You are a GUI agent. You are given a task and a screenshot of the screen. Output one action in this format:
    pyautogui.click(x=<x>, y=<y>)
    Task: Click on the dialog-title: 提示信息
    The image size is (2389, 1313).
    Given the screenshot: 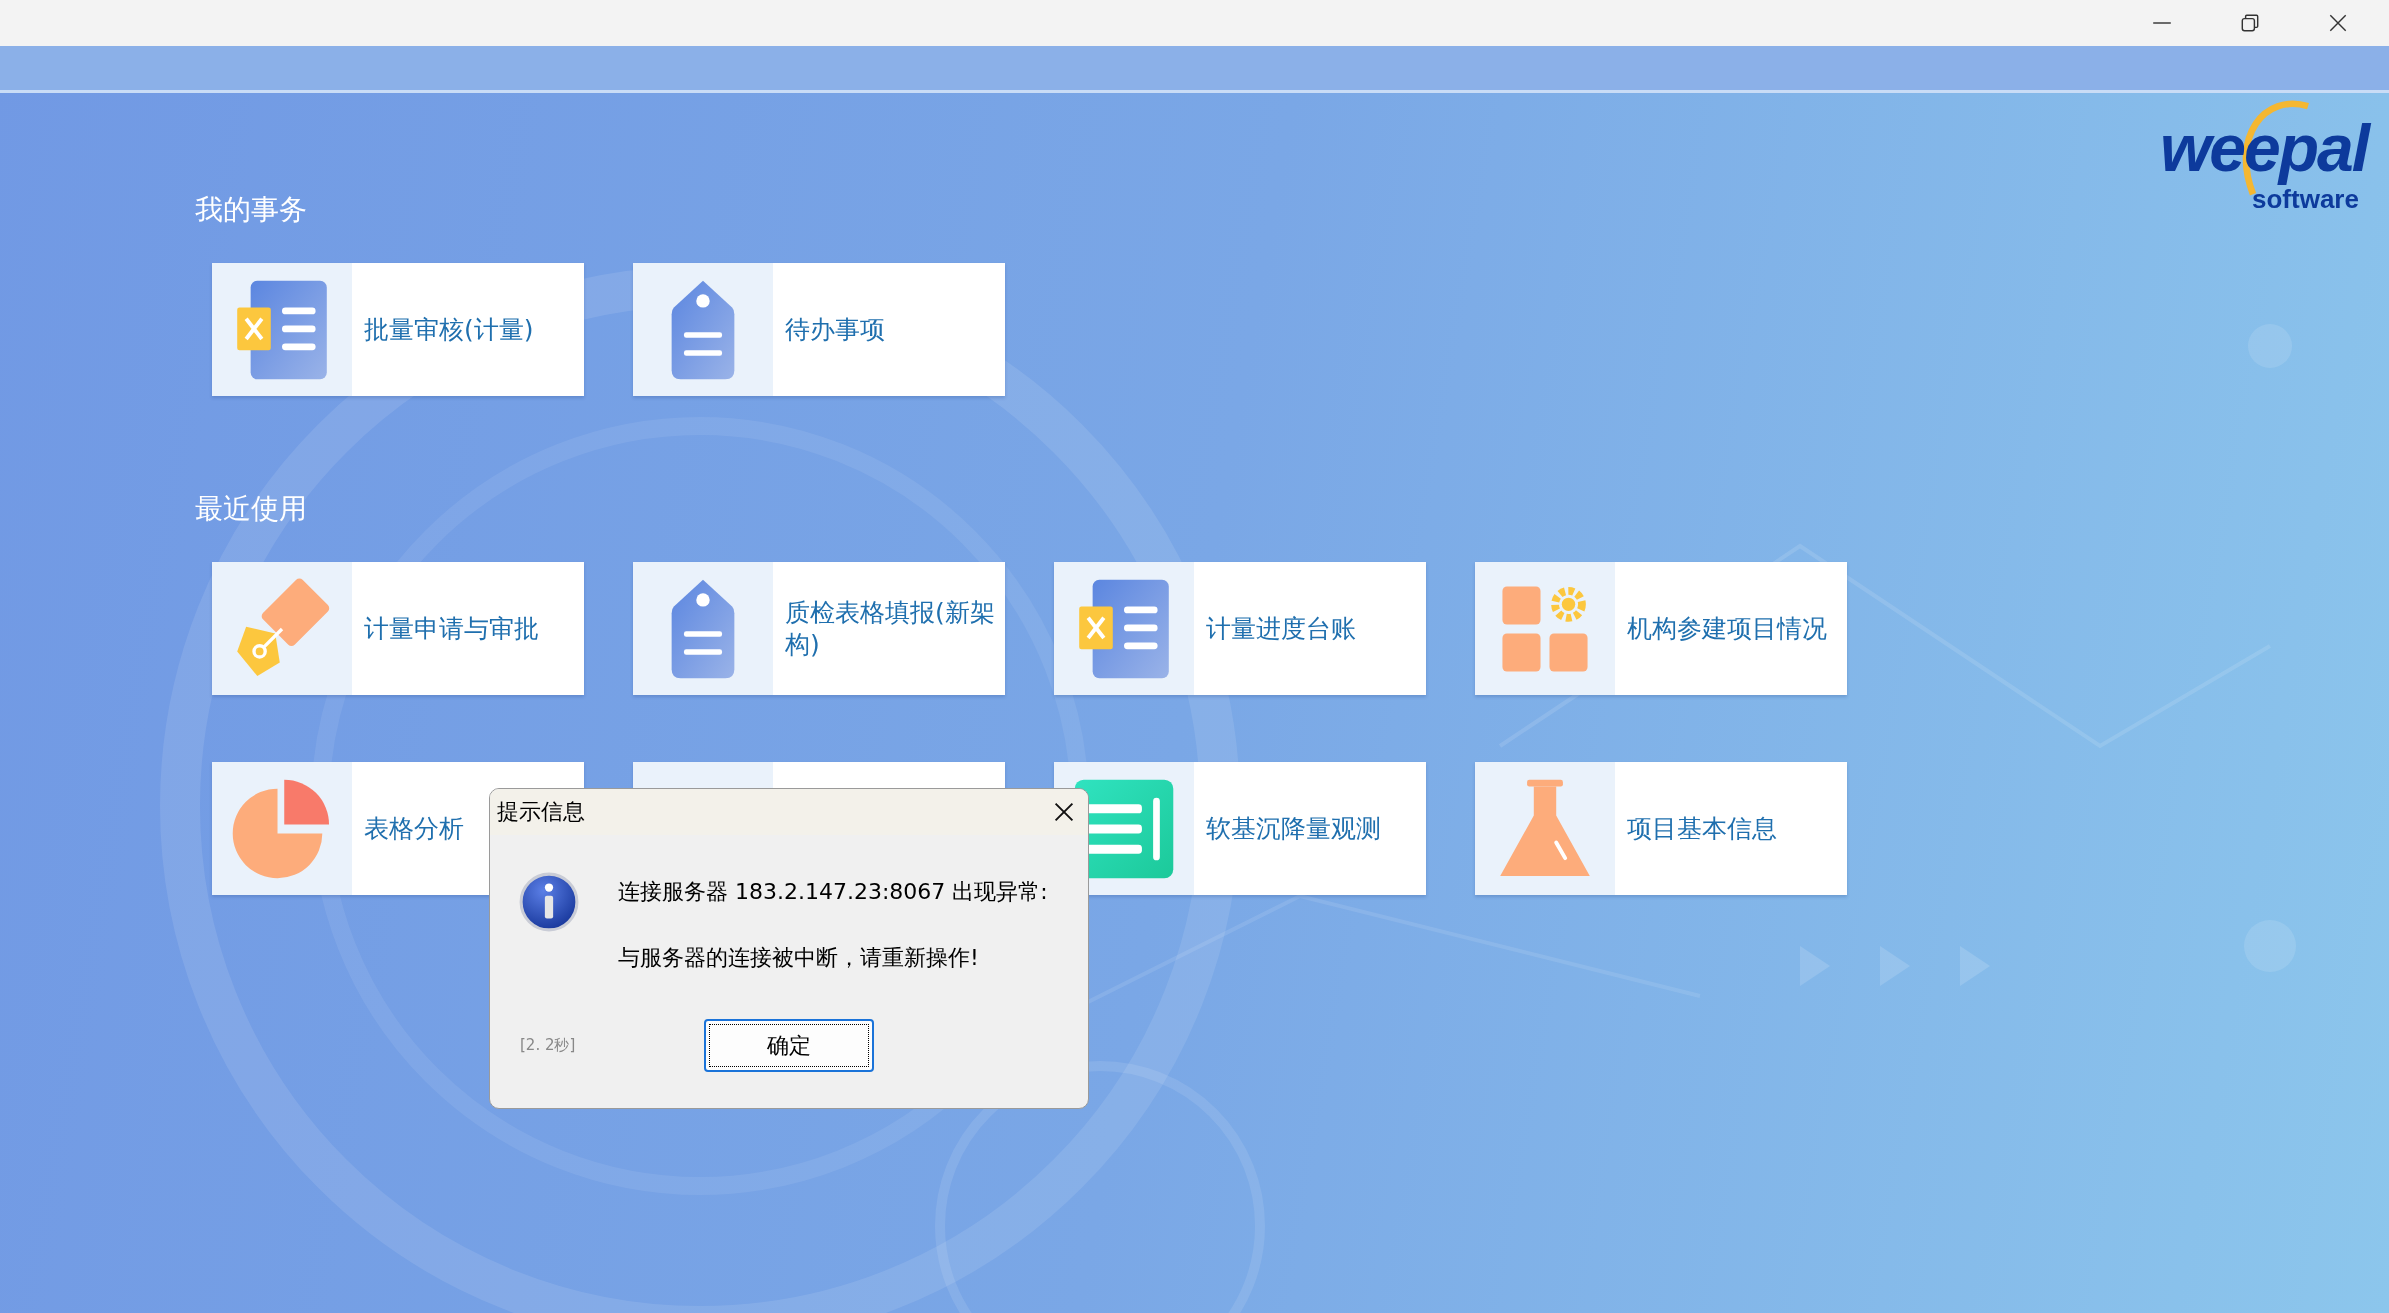 What is the action you would take?
    pyautogui.click(x=541, y=812)
    